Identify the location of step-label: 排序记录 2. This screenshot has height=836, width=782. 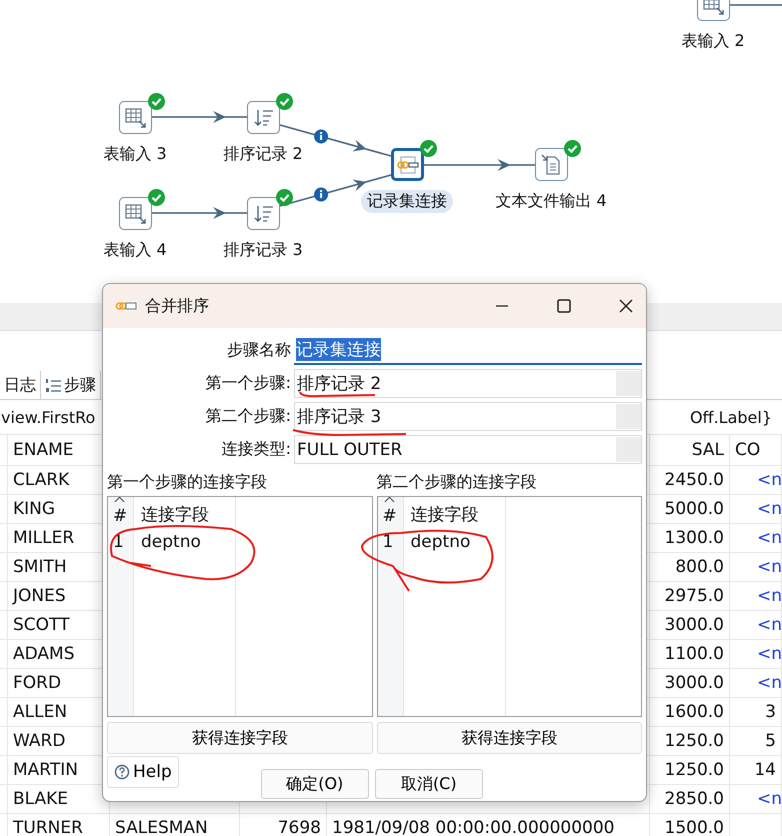
(263, 154).